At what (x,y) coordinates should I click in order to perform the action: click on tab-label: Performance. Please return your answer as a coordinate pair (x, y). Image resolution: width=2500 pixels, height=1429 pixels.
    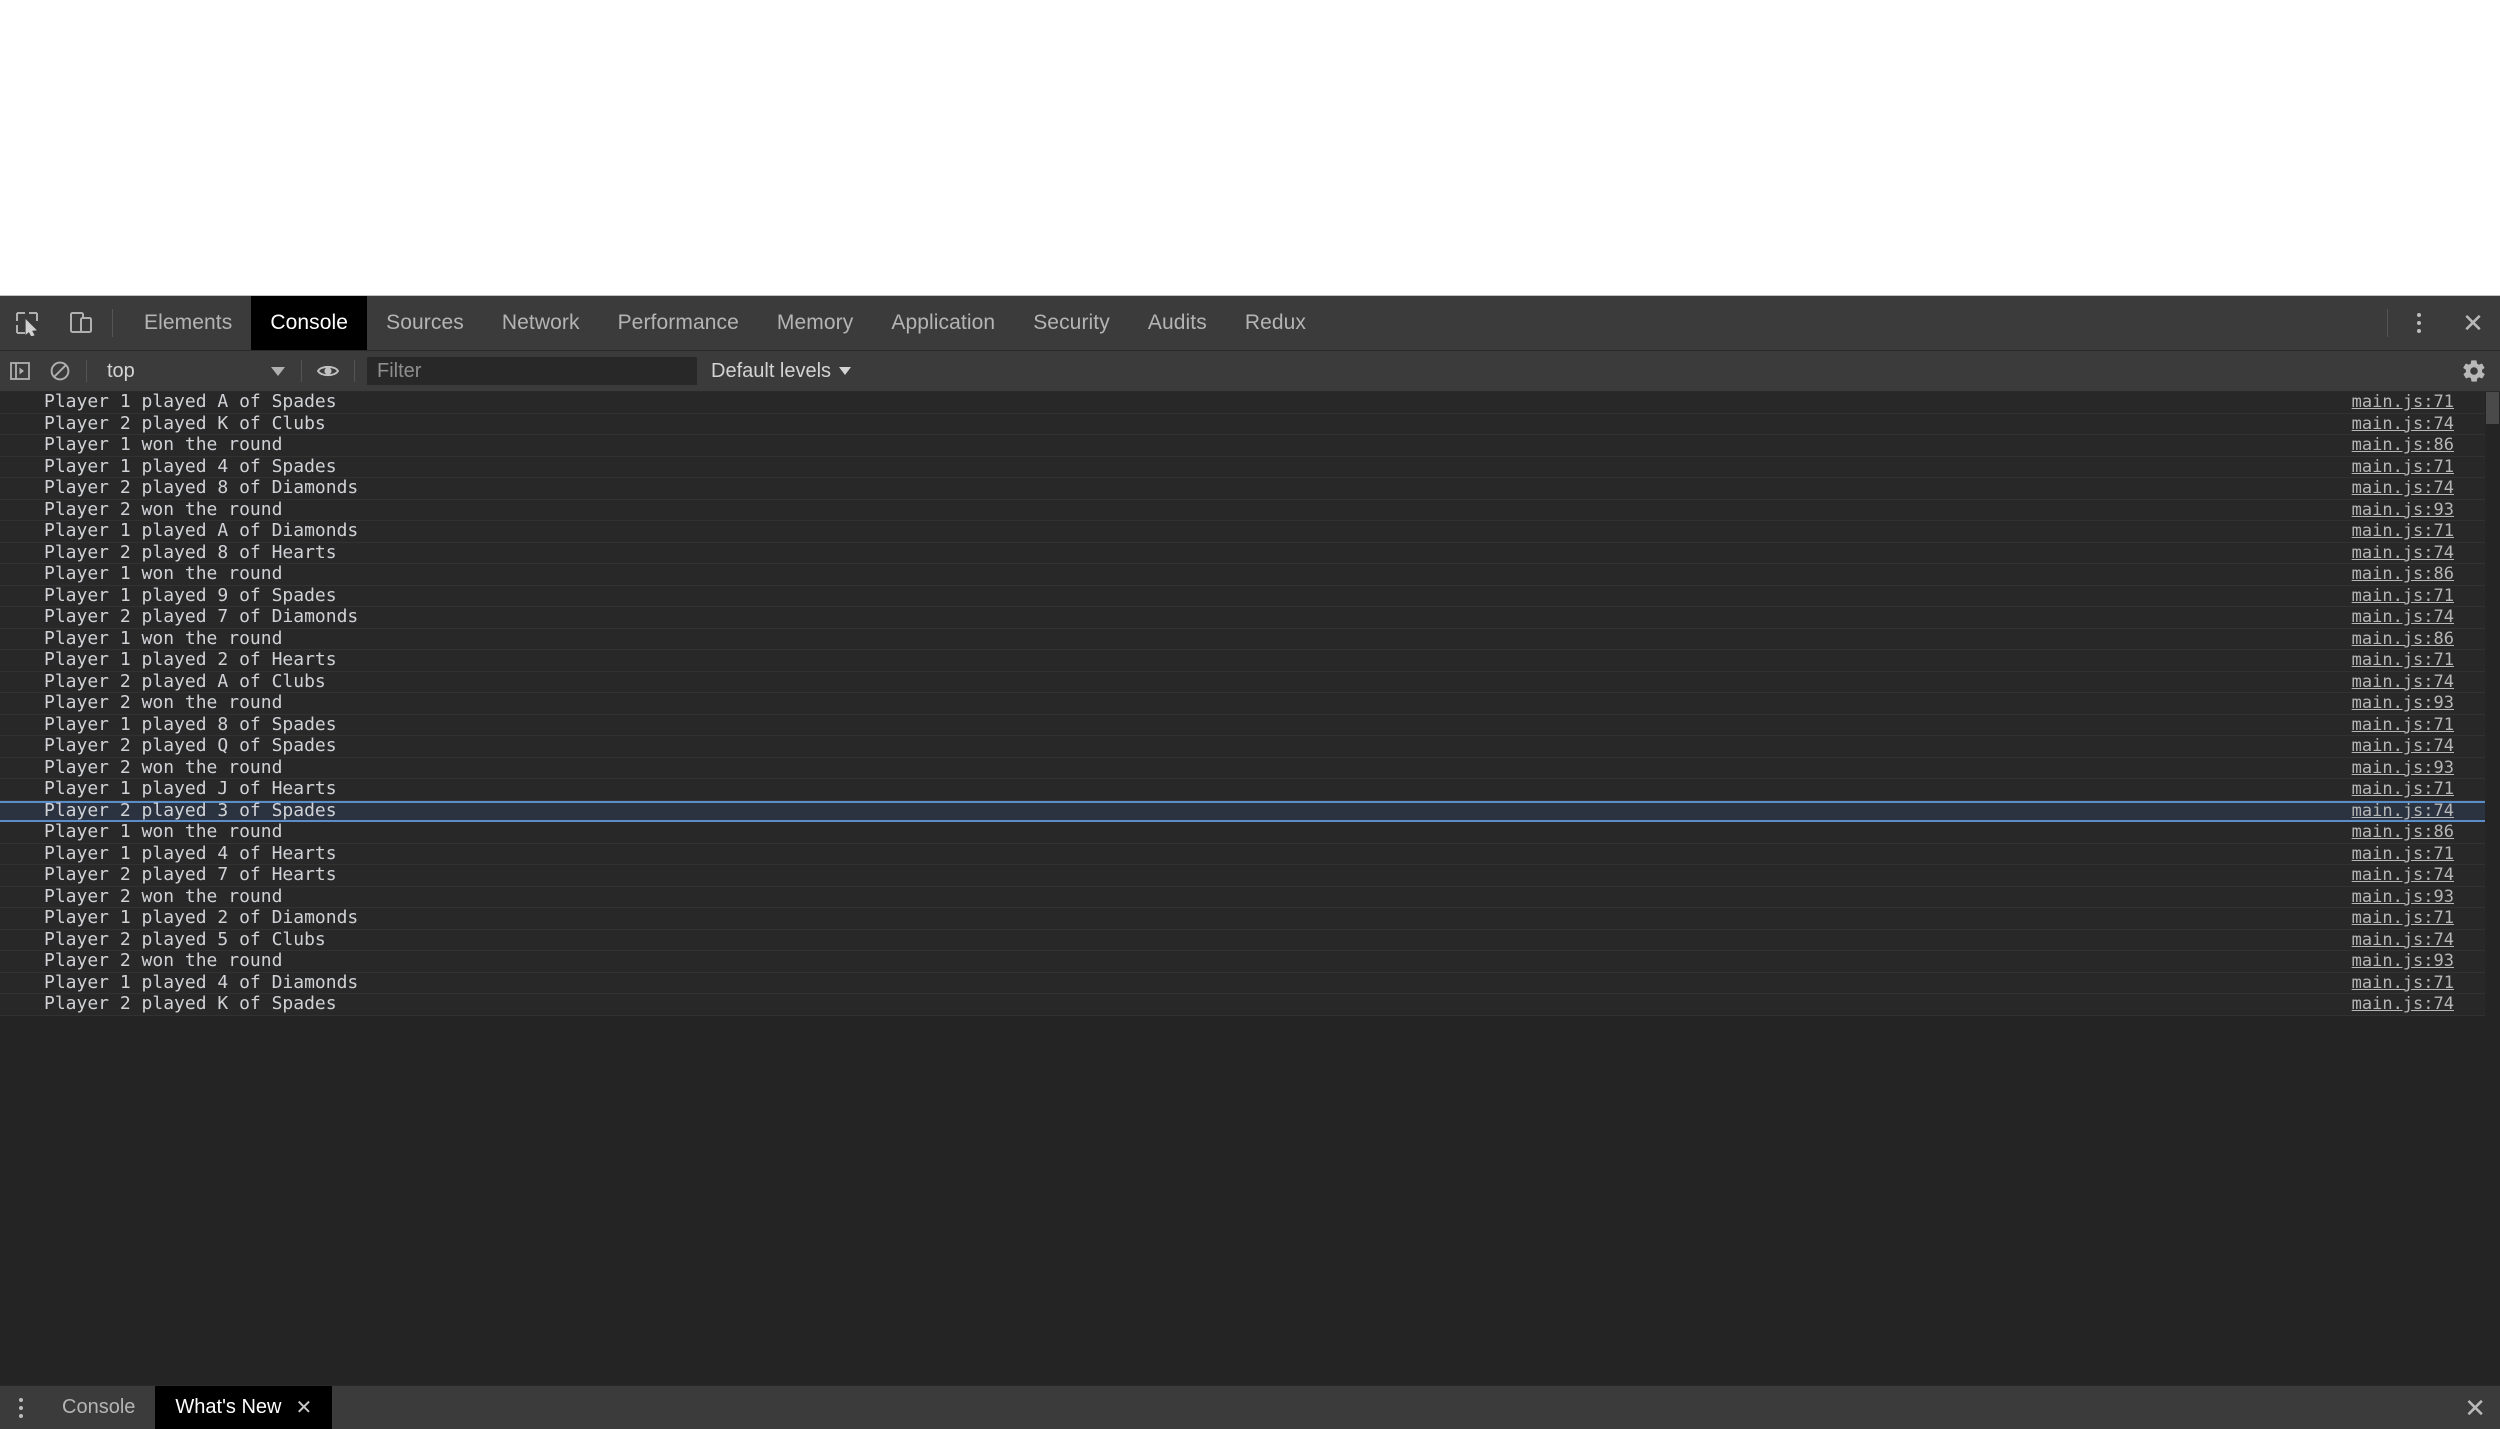
    Looking at the image, I should click on (678, 322).